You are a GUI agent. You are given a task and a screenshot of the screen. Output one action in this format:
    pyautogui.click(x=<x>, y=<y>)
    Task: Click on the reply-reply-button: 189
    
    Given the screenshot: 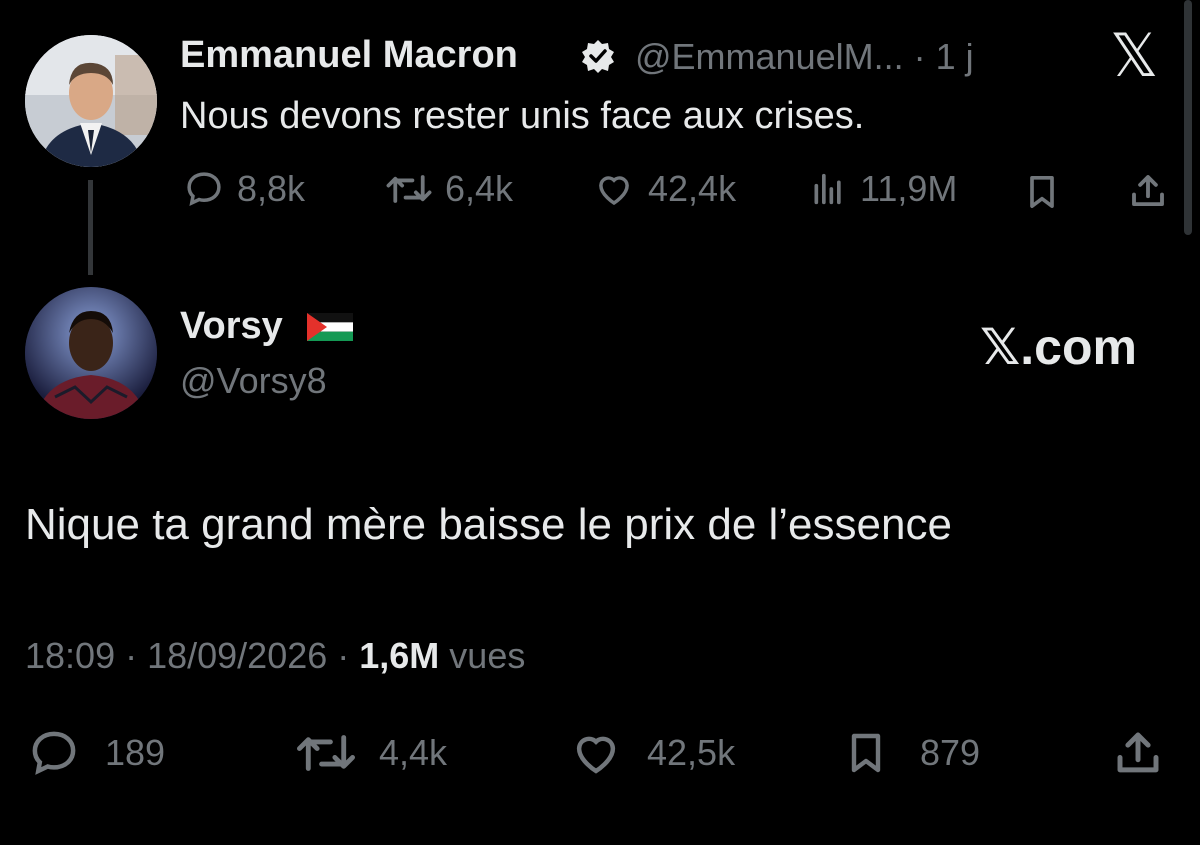 What is the action you would take?
    pyautogui.click(x=95, y=753)
    